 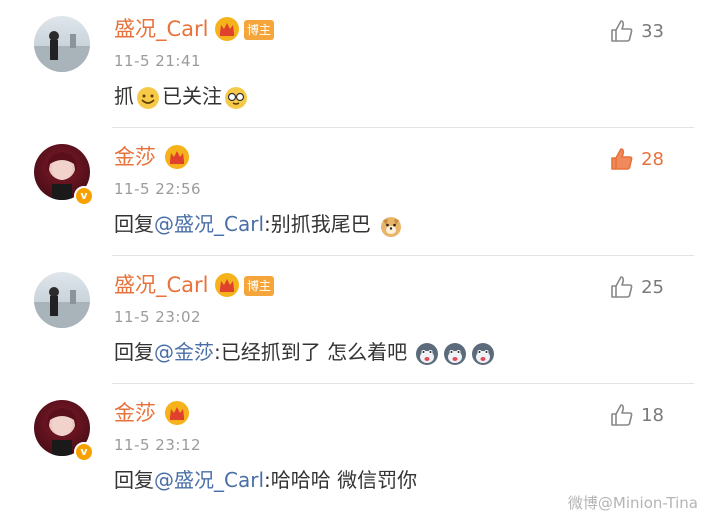 What do you see at coordinates (632, 503) in the screenshot?
I see `watermark: 微博@Minion-Tina` at bounding box center [632, 503].